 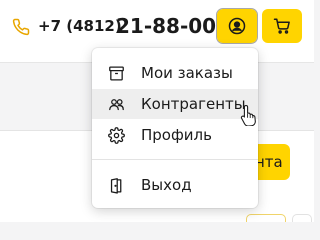 What do you see at coordinates (302, 218) in the screenshot?
I see `background-small-control-right` at bounding box center [302, 218].